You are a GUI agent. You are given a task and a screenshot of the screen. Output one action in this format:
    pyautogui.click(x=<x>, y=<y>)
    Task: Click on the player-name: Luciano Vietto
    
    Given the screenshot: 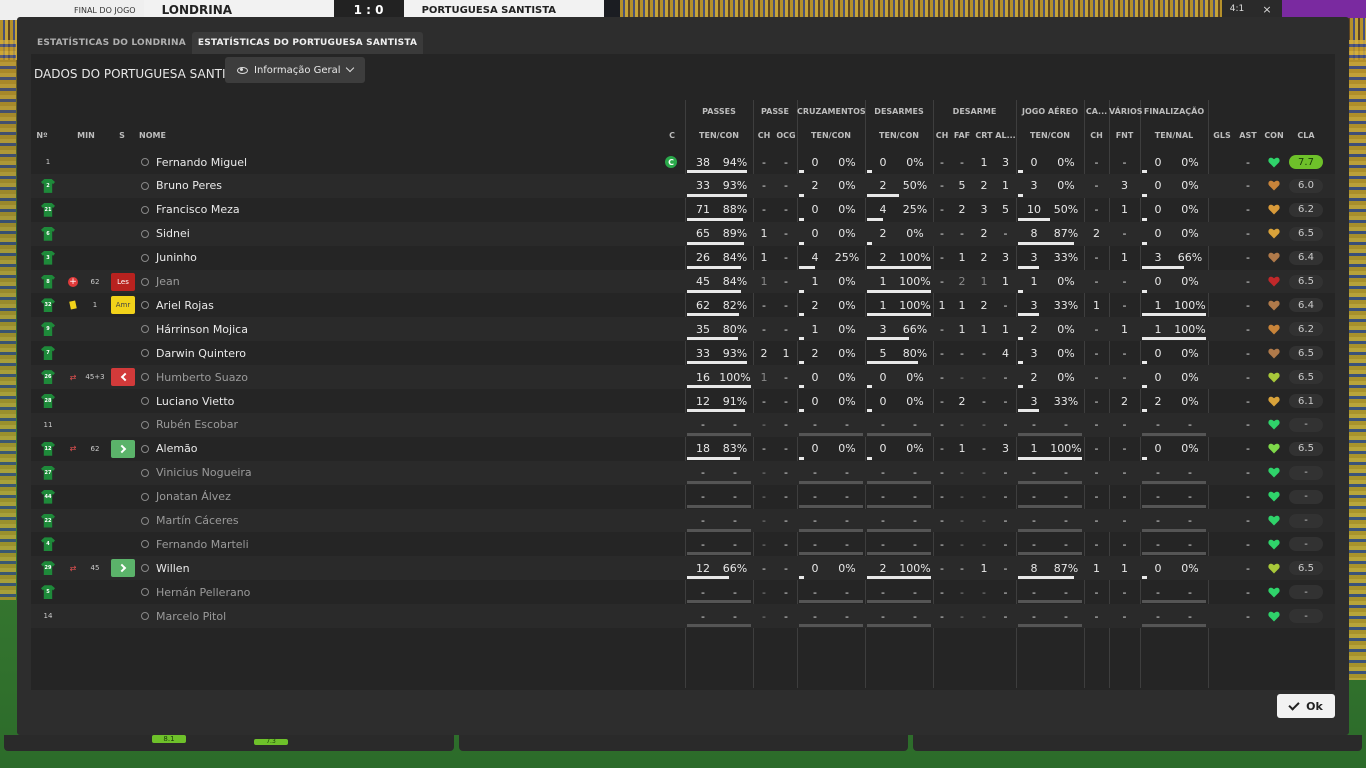 What is the action you would take?
    pyautogui.click(x=406, y=401)
    